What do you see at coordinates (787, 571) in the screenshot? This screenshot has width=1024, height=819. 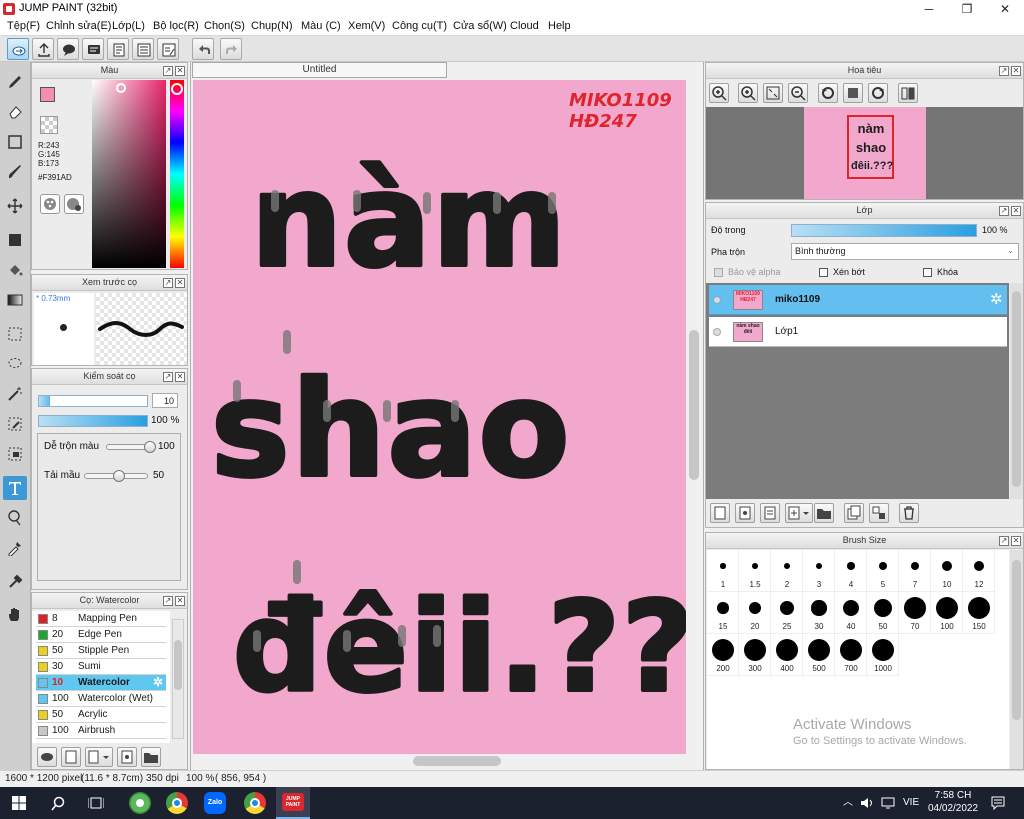 I see `brush-size-cell: 2` at bounding box center [787, 571].